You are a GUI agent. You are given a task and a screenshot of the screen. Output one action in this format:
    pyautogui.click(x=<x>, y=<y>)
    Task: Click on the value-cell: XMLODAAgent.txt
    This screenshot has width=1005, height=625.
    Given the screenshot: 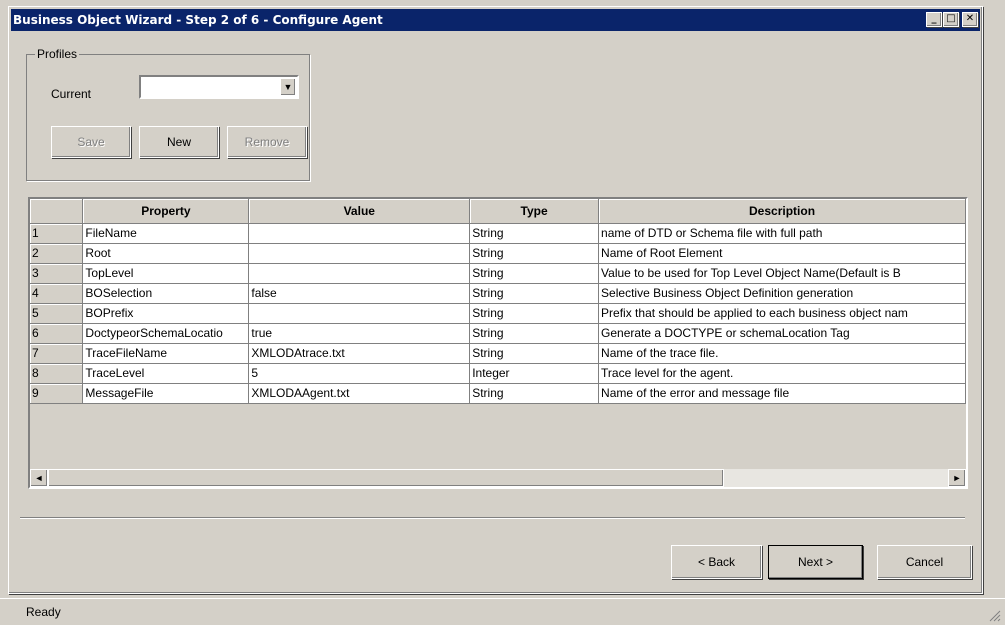 What is the action you would take?
    pyautogui.click(x=359, y=393)
    